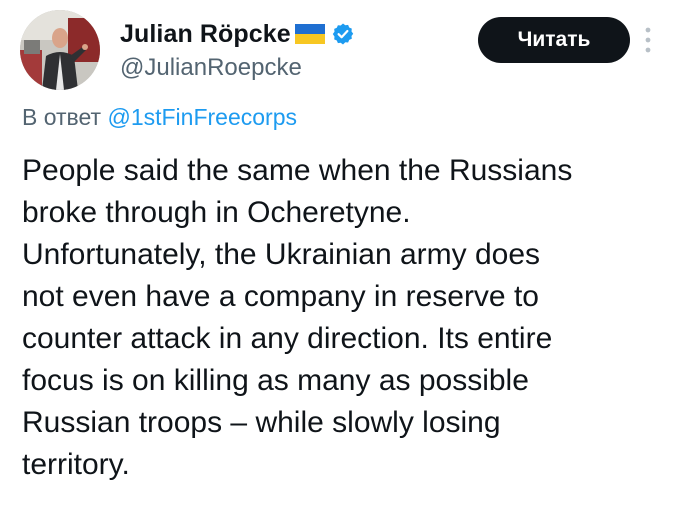 The width and height of the screenshot is (680, 516). What do you see at coordinates (554, 40) in the screenshot?
I see `follow-button: Читать` at bounding box center [554, 40].